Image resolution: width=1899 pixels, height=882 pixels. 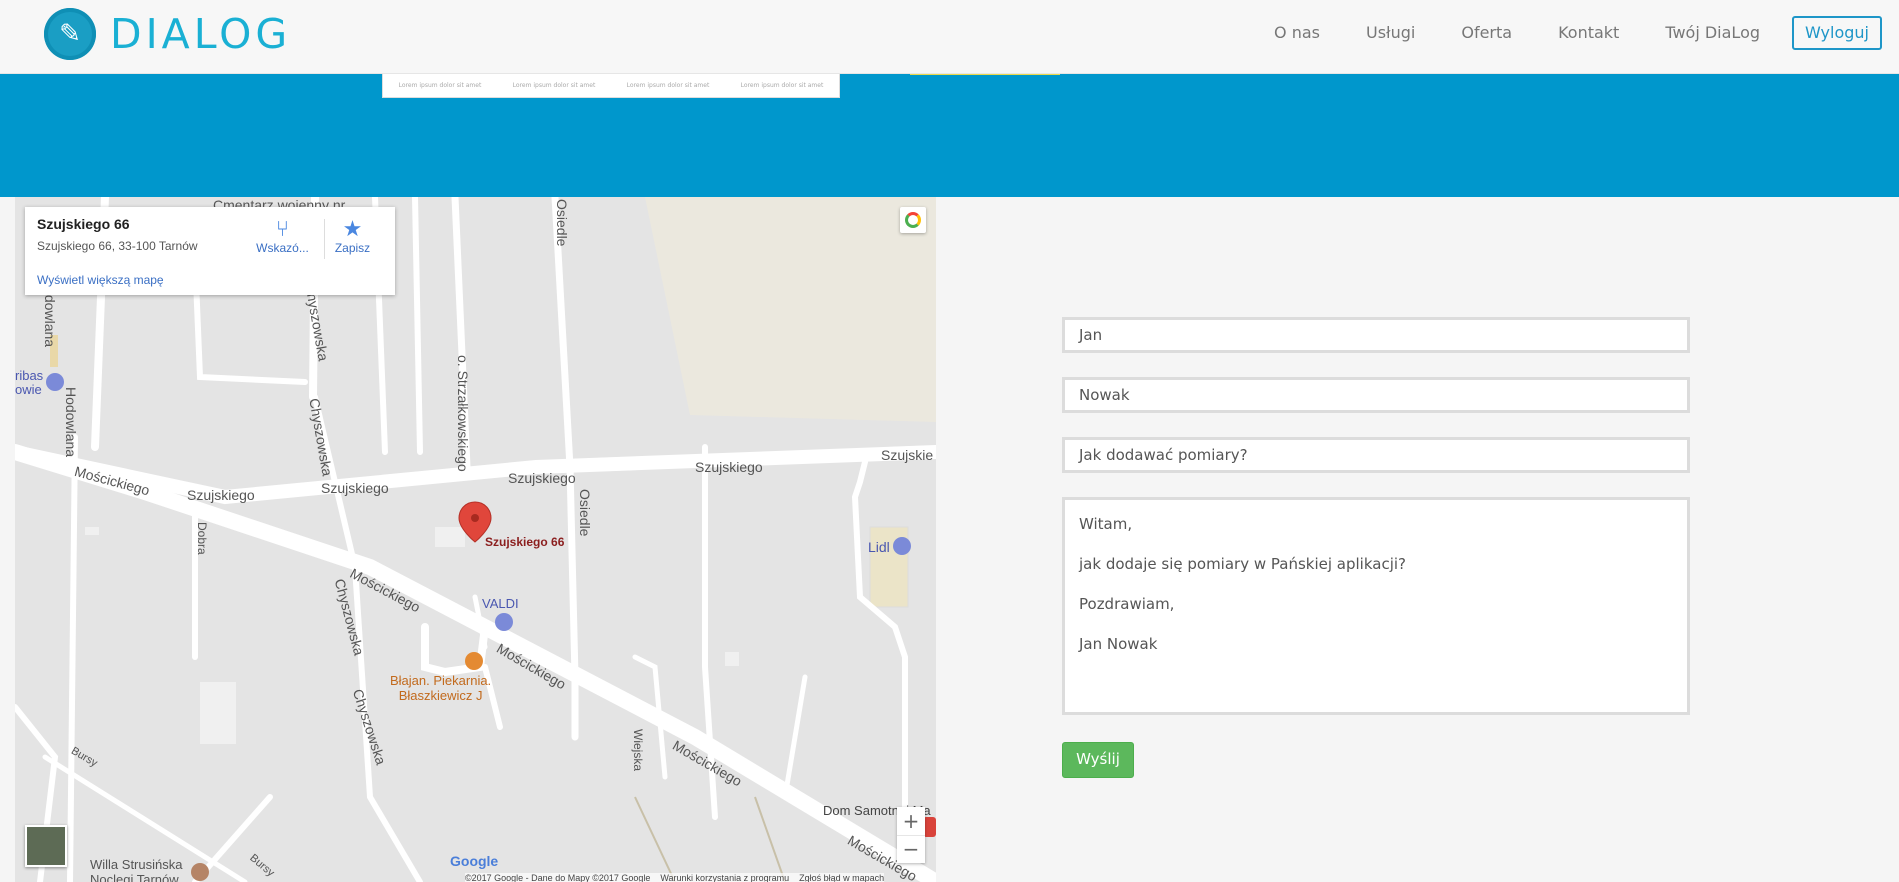 I want to click on map-label-dobra: Dobra, so click(x=202, y=538).